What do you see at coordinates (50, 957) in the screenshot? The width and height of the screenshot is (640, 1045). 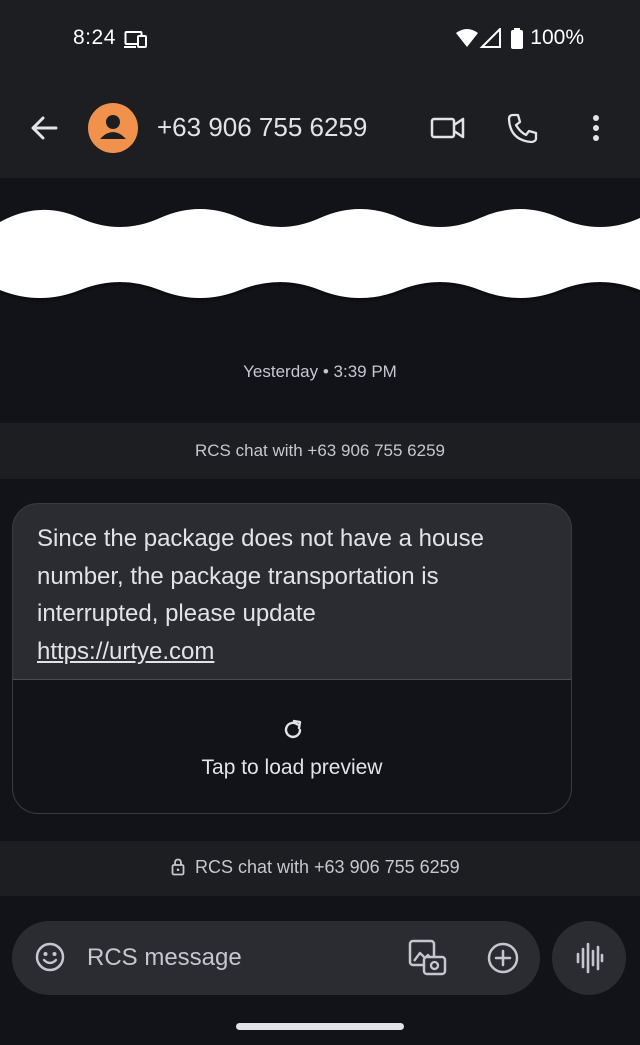 I see `emoji-icon` at bounding box center [50, 957].